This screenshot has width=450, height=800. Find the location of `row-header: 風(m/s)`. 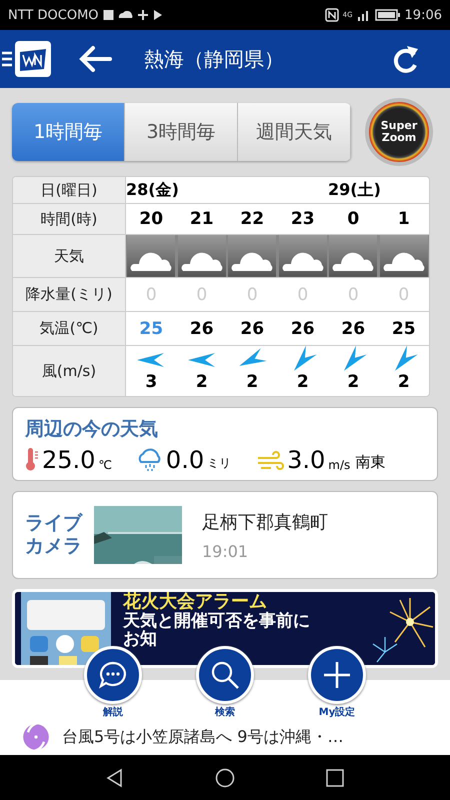

row-header: 風(m/s) is located at coordinates (69, 371).